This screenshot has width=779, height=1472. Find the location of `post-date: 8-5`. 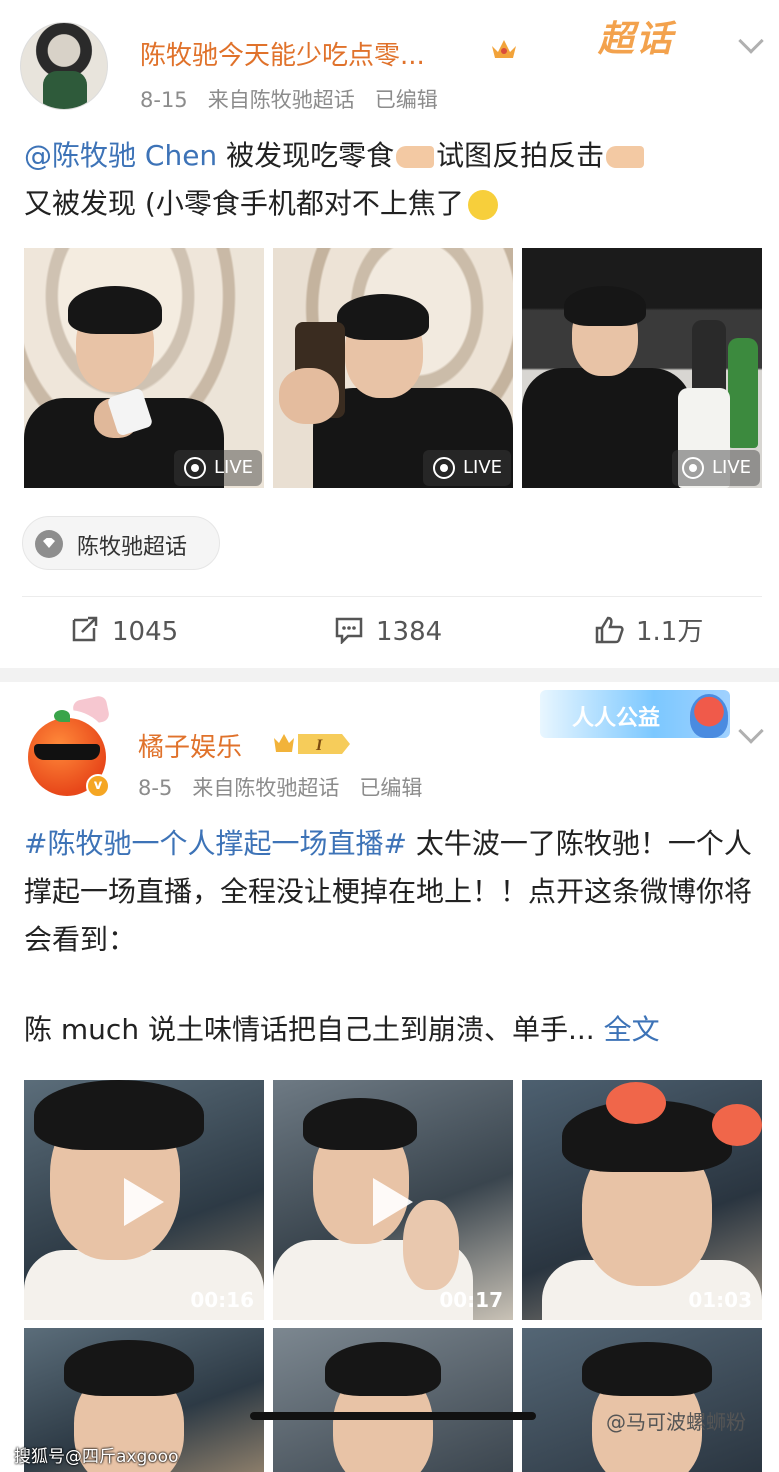

post-date: 8-5 is located at coordinates (155, 788).